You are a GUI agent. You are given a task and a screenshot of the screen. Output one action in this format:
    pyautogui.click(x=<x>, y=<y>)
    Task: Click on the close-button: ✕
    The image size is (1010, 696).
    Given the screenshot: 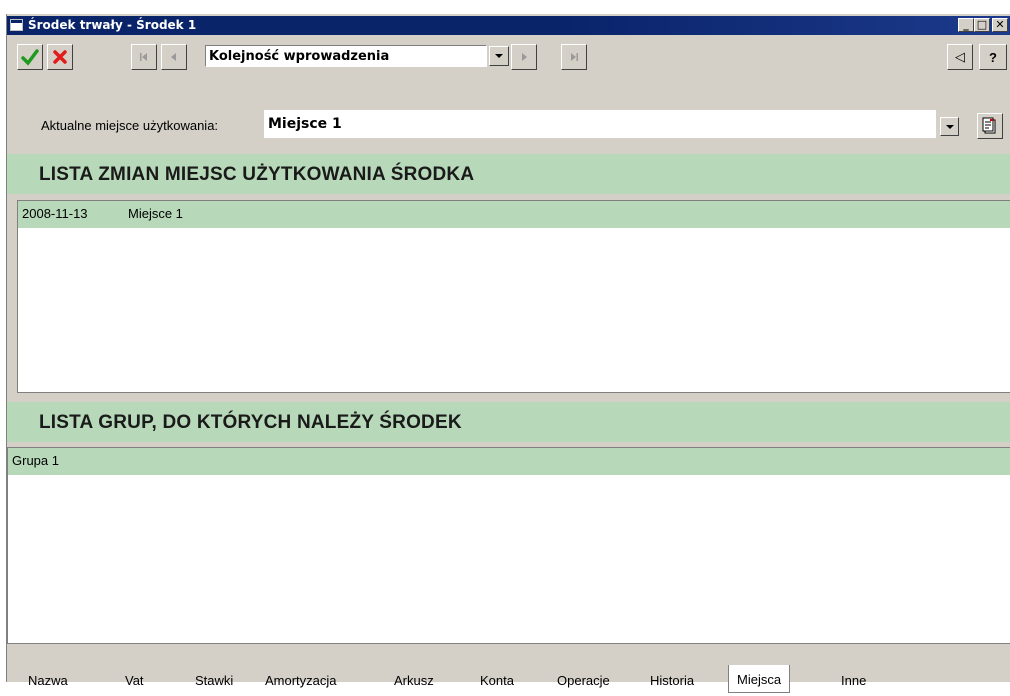 What is the action you would take?
    pyautogui.click(x=1000, y=25)
    